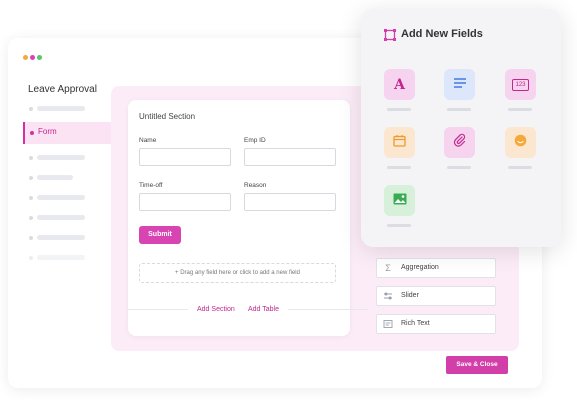  I want to click on submit-button: Submit, so click(160, 235).